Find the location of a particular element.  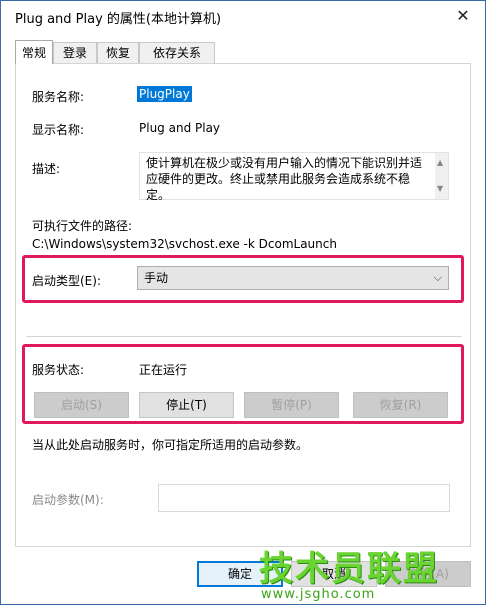

executable-path-label: 可执行文件的路径: is located at coordinates (82, 226).